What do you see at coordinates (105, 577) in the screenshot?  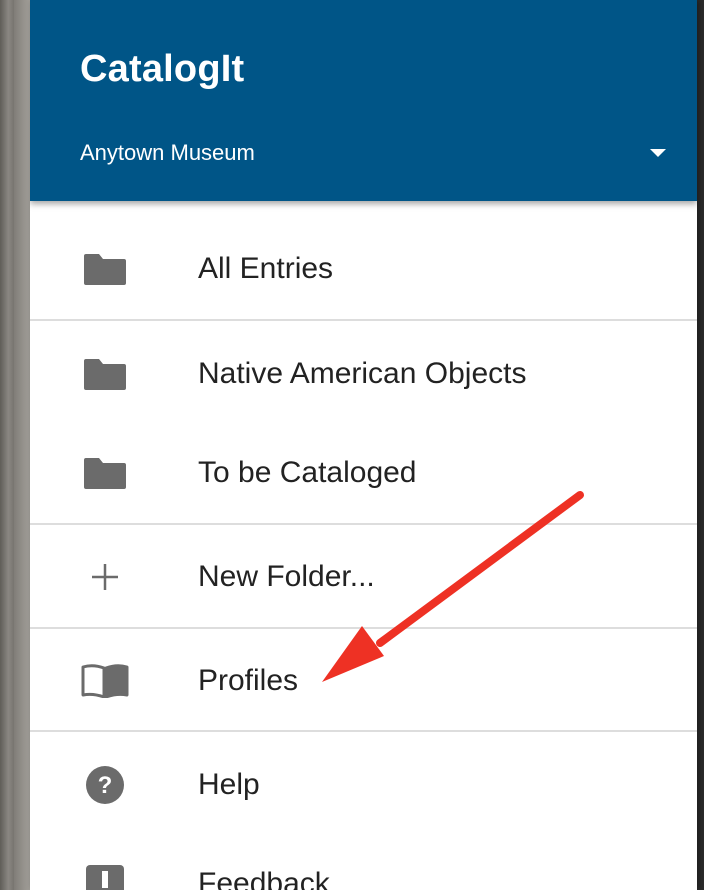 I see `plus-icon` at bounding box center [105, 577].